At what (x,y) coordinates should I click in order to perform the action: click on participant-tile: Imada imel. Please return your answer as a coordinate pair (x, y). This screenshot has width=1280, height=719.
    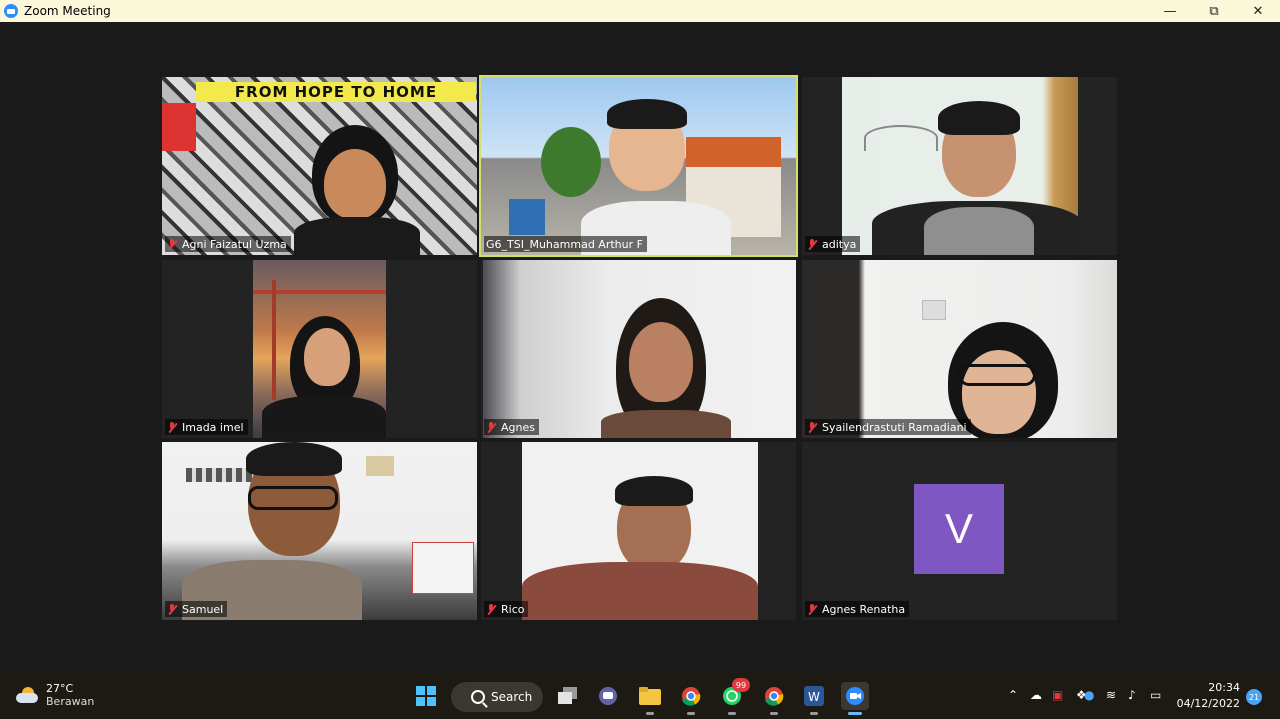
    Looking at the image, I should click on (319, 349).